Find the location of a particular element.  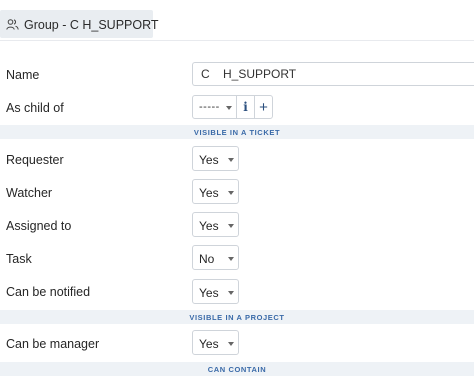

section-title: VISIBLE IN A TICKET is located at coordinates (237, 132).